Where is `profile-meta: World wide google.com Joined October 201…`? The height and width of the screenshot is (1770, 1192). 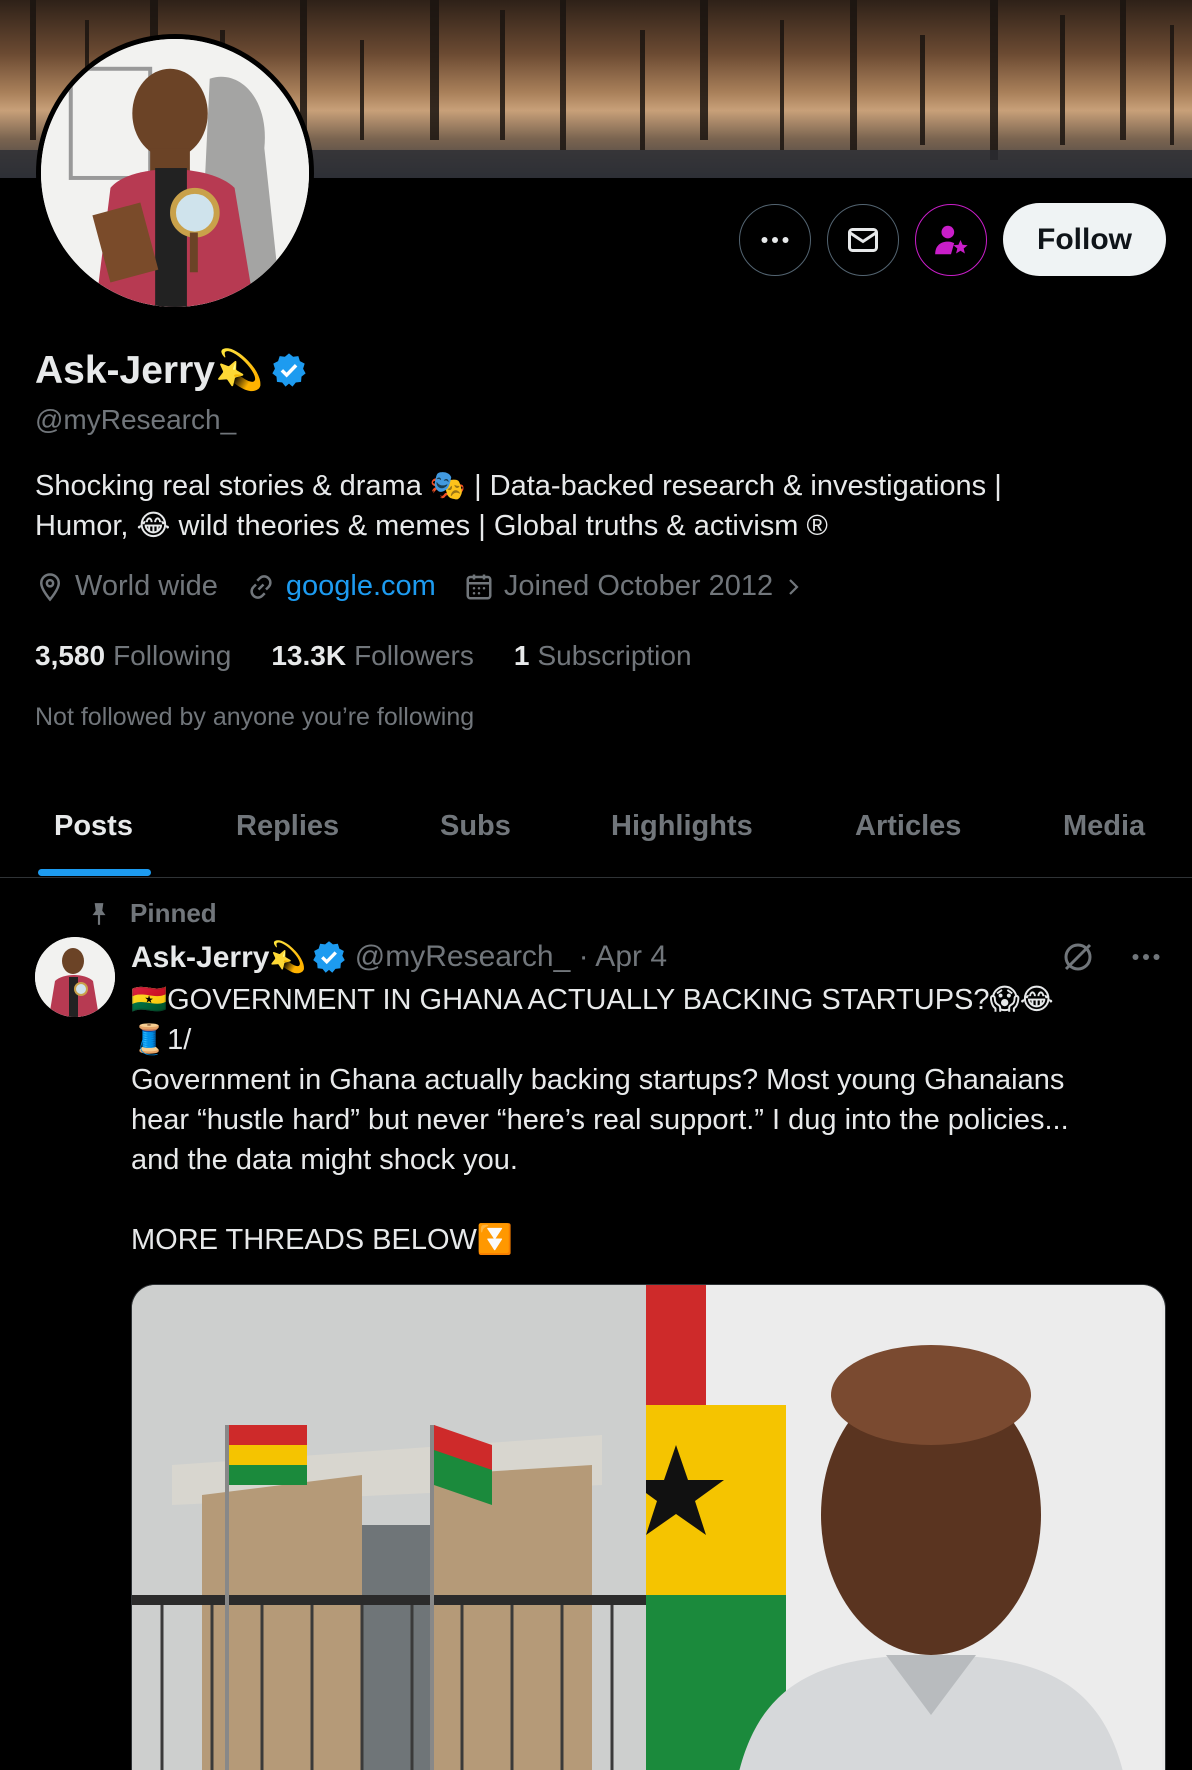 profile-meta: World wide google.com Joined October 201… is located at coordinates (434, 586).